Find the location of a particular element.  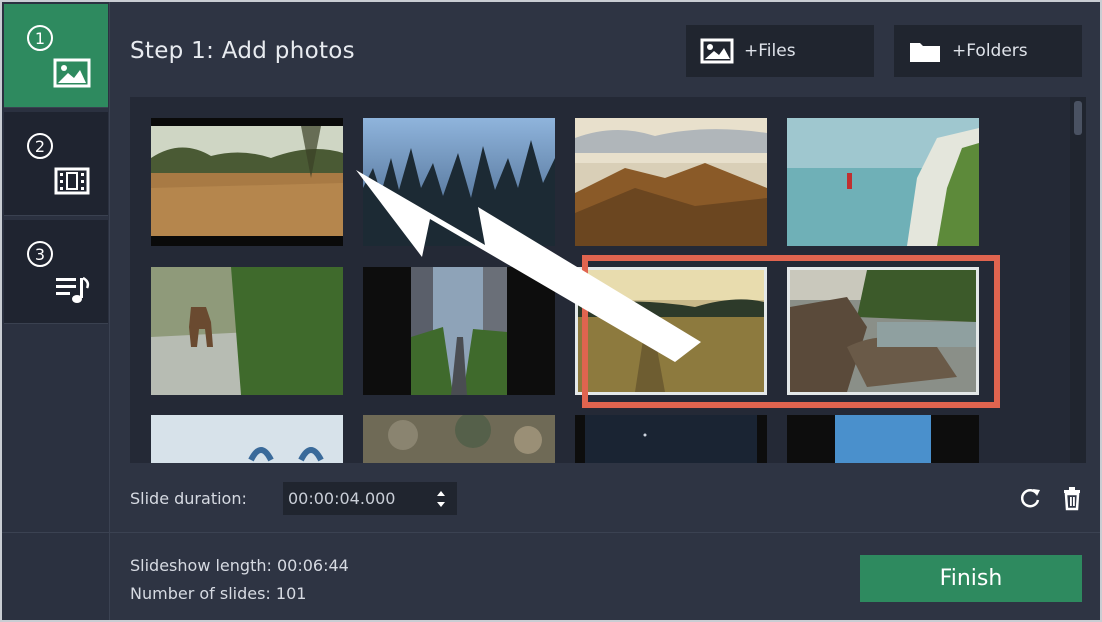

step-3-music-tab: 3 is located at coordinates (56, 272).